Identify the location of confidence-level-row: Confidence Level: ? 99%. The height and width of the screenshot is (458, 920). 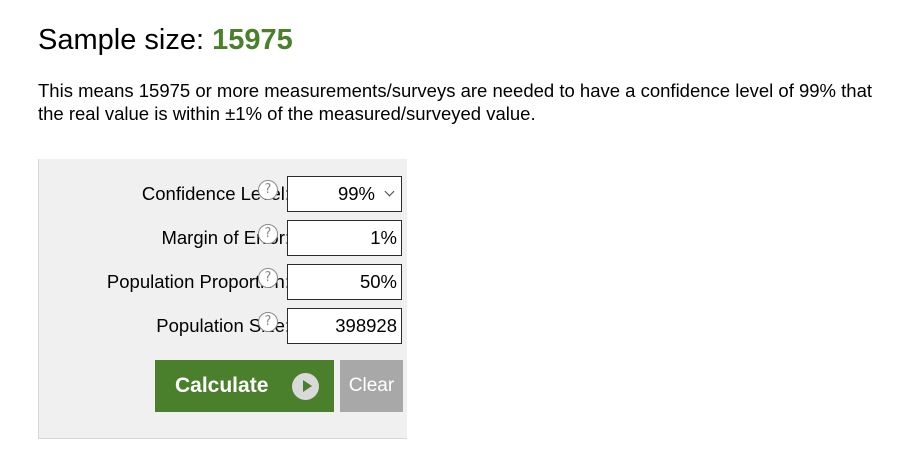
(223, 194).